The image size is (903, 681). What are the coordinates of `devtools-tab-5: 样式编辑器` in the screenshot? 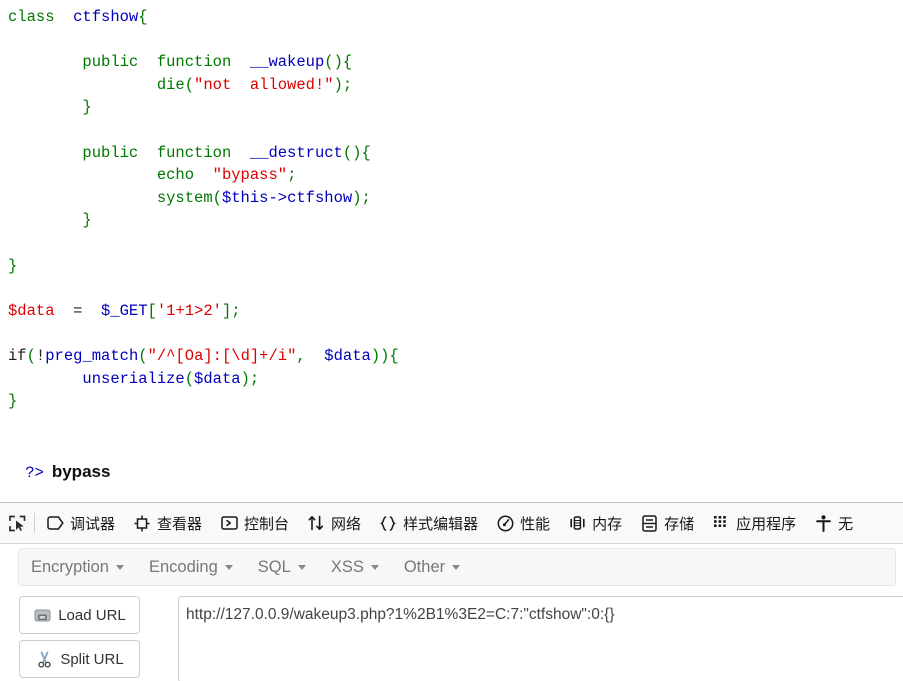 It's located at (428, 523).